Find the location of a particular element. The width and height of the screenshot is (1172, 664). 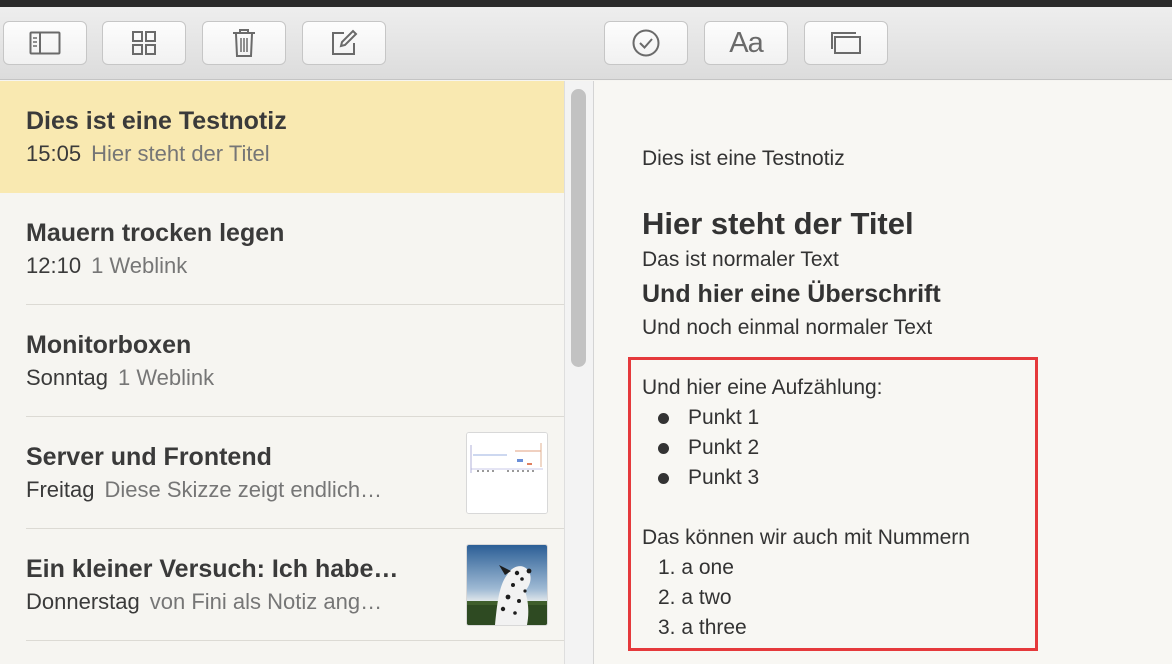

note-item: Monitorboxen Sonntag 1 Weblink is located at coordinates (282, 361).